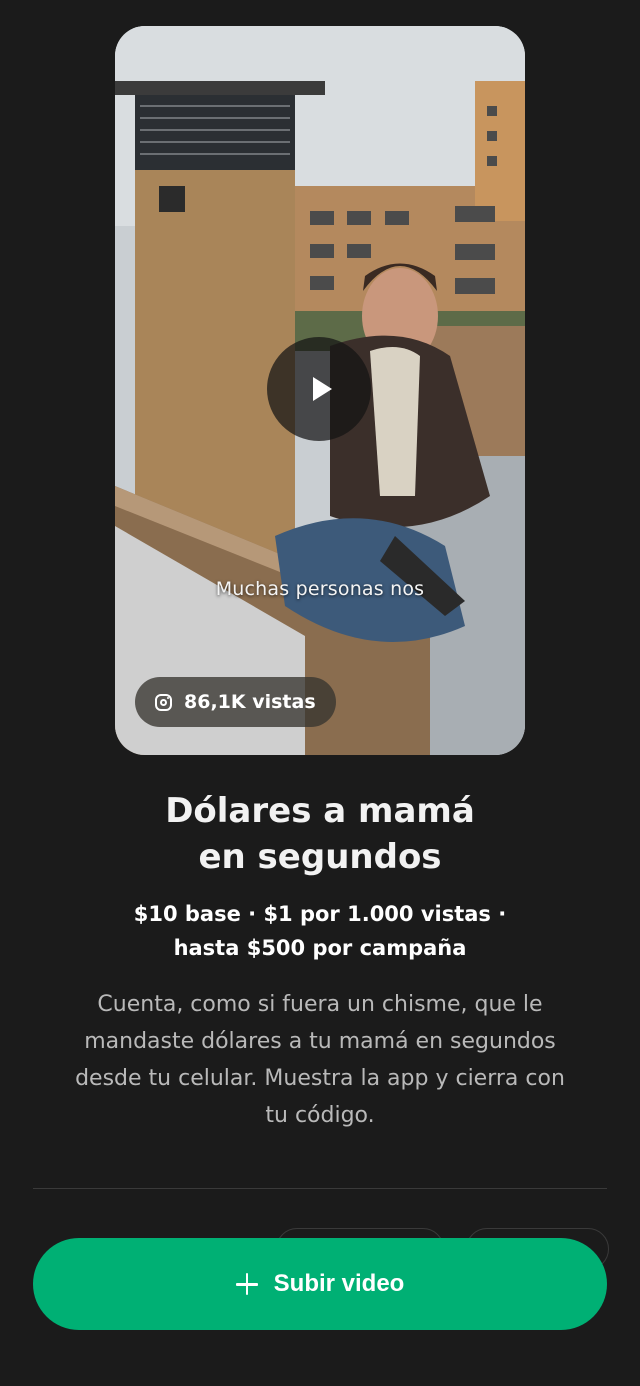 This screenshot has height=1386, width=640. I want to click on description-line: tu código., so click(320, 1115).